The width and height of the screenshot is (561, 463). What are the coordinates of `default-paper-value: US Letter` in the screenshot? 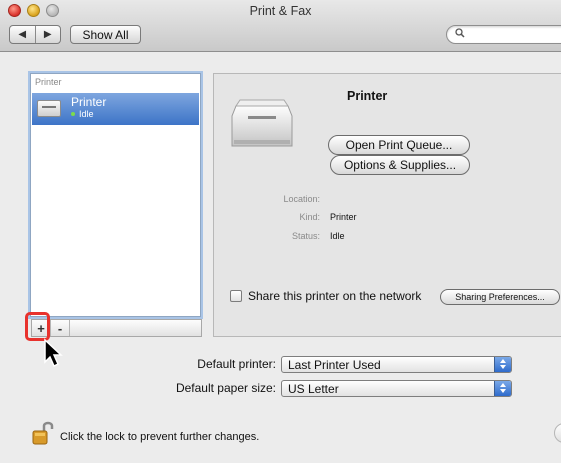 It's located at (313, 388).